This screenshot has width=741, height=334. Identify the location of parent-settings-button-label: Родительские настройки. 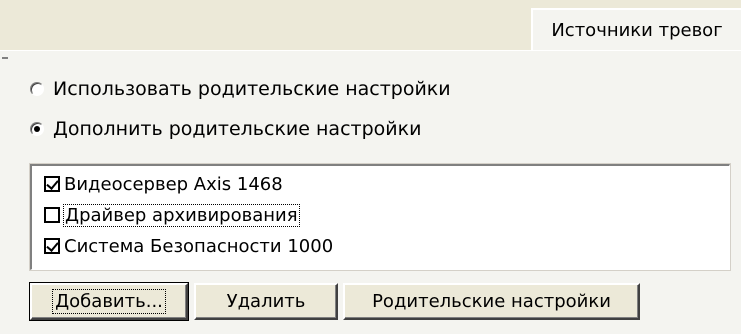
(491, 301).